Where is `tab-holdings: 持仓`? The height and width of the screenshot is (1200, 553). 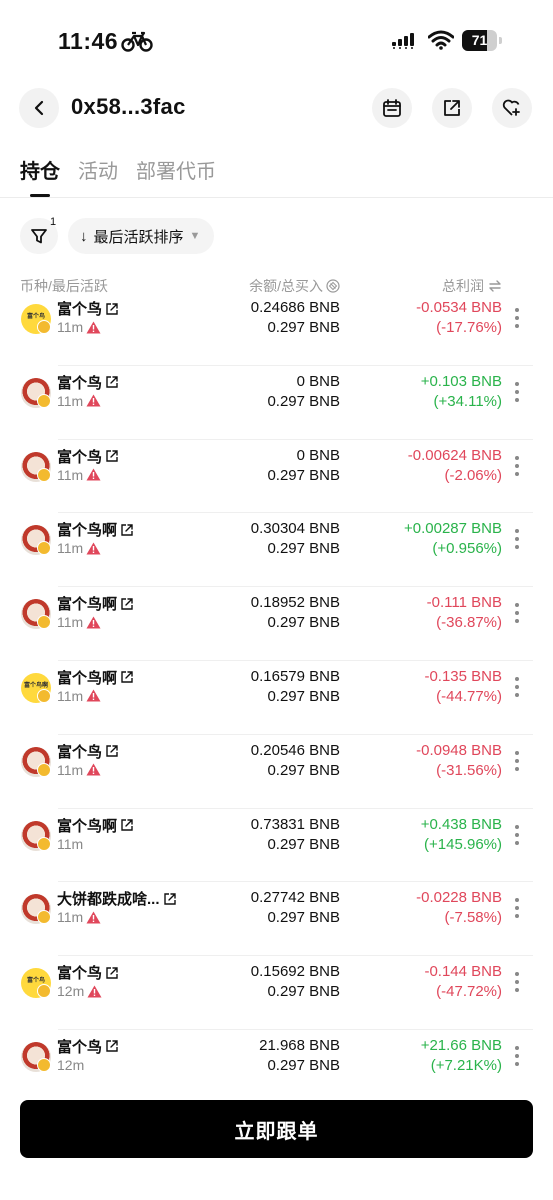
tab-holdings: 持仓 is located at coordinates (40, 169).